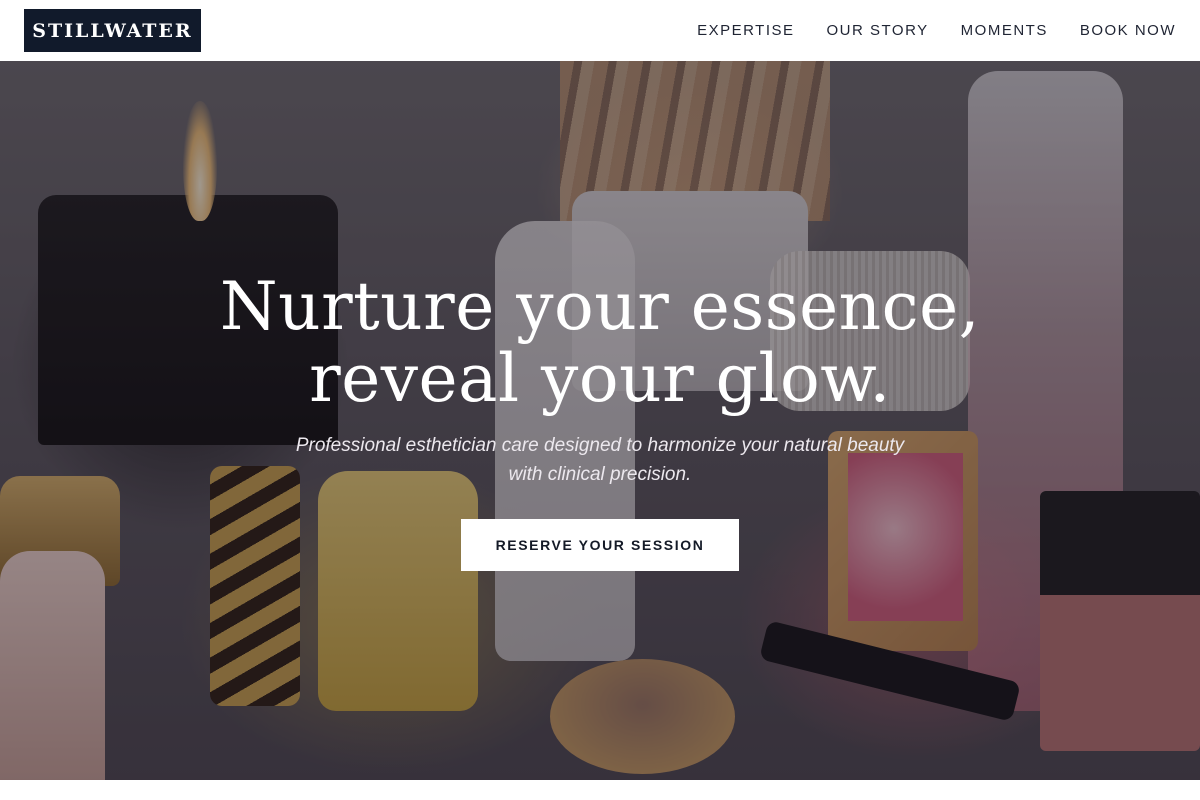 The height and width of the screenshot is (800, 1200). I want to click on nav-link-expertise: EXPERTISE, so click(745, 30).